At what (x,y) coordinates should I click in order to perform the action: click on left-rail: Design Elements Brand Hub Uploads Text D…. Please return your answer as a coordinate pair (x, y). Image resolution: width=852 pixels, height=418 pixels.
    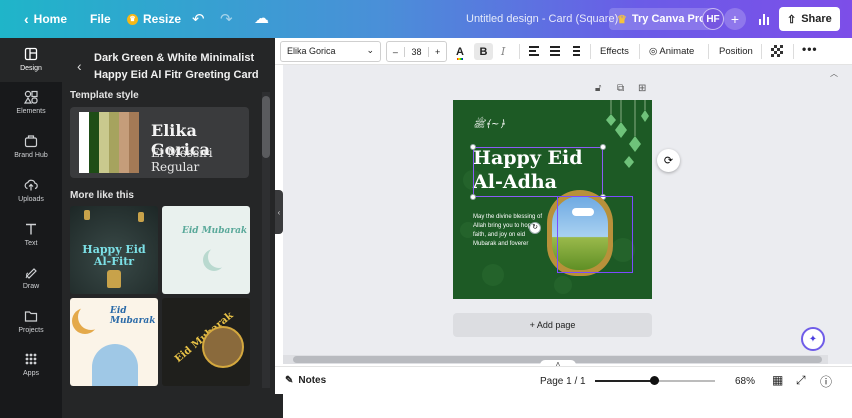
    Looking at the image, I should click on (31, 228).